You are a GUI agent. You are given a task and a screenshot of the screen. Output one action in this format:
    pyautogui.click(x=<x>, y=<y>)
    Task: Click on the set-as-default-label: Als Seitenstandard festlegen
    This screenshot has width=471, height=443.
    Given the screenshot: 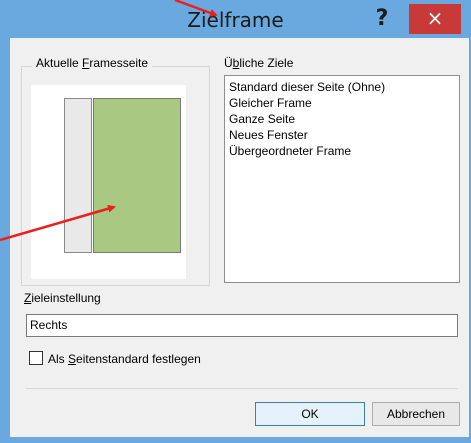 What is the action you would take?
    pyautogui.click(x=124, y=359)
    